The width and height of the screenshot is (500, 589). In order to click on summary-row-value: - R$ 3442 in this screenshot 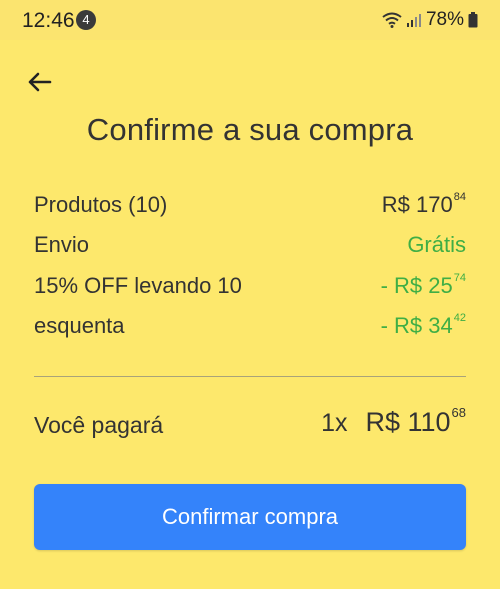, I will do `click(423, 325)`.